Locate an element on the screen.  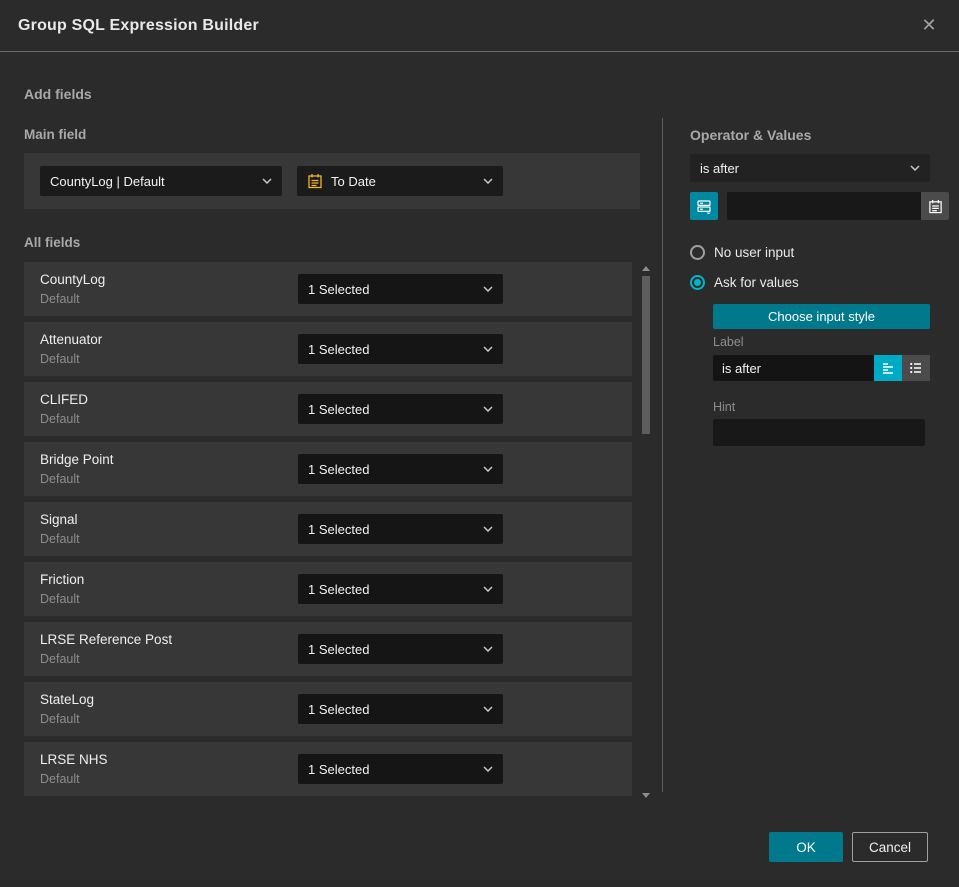
field-name: Friction is located at coordinates (62, 579).